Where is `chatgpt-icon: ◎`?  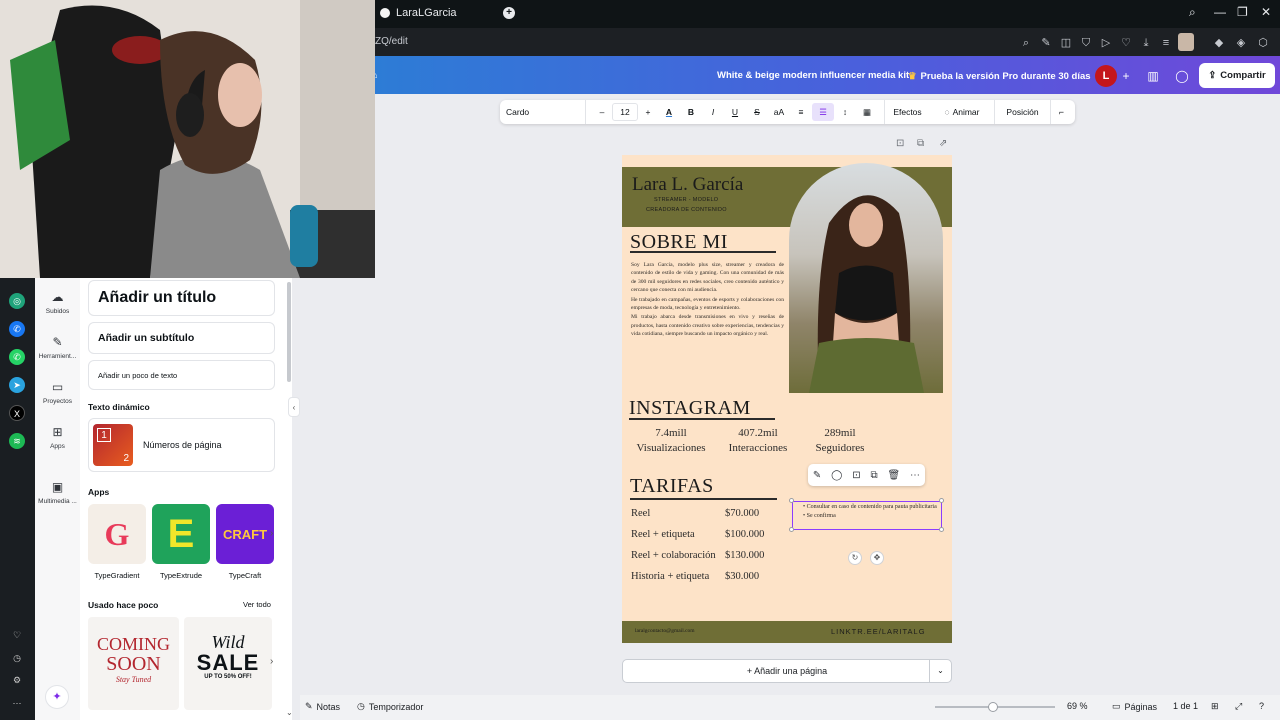
chatgpt-icon: ◎ is located at coordinates (17, 301).